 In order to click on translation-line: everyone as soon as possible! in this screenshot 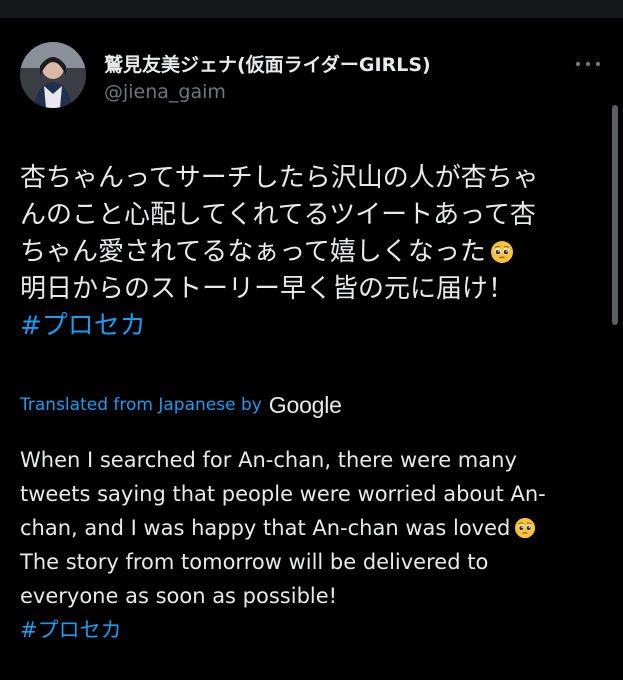, I will do `click(179, 596)`.